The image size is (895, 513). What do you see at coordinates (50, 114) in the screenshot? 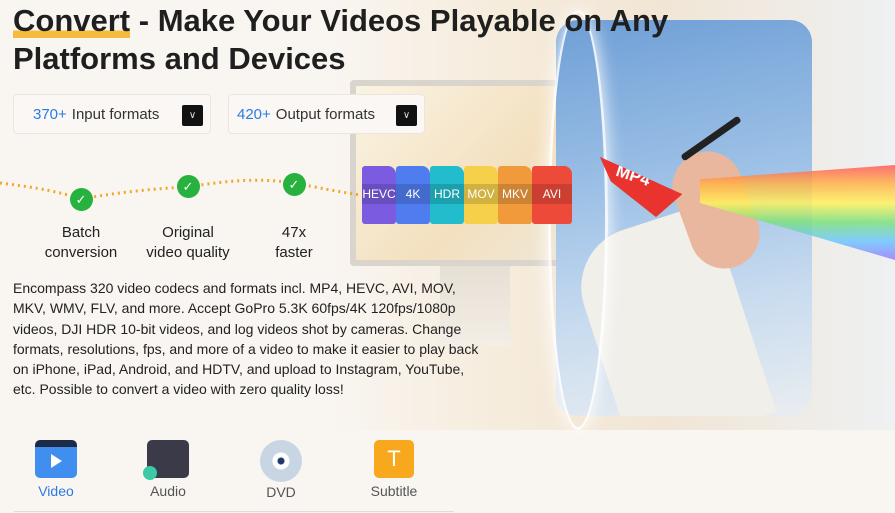
I see `input-count: 370+` at bounding box center [50, 114].